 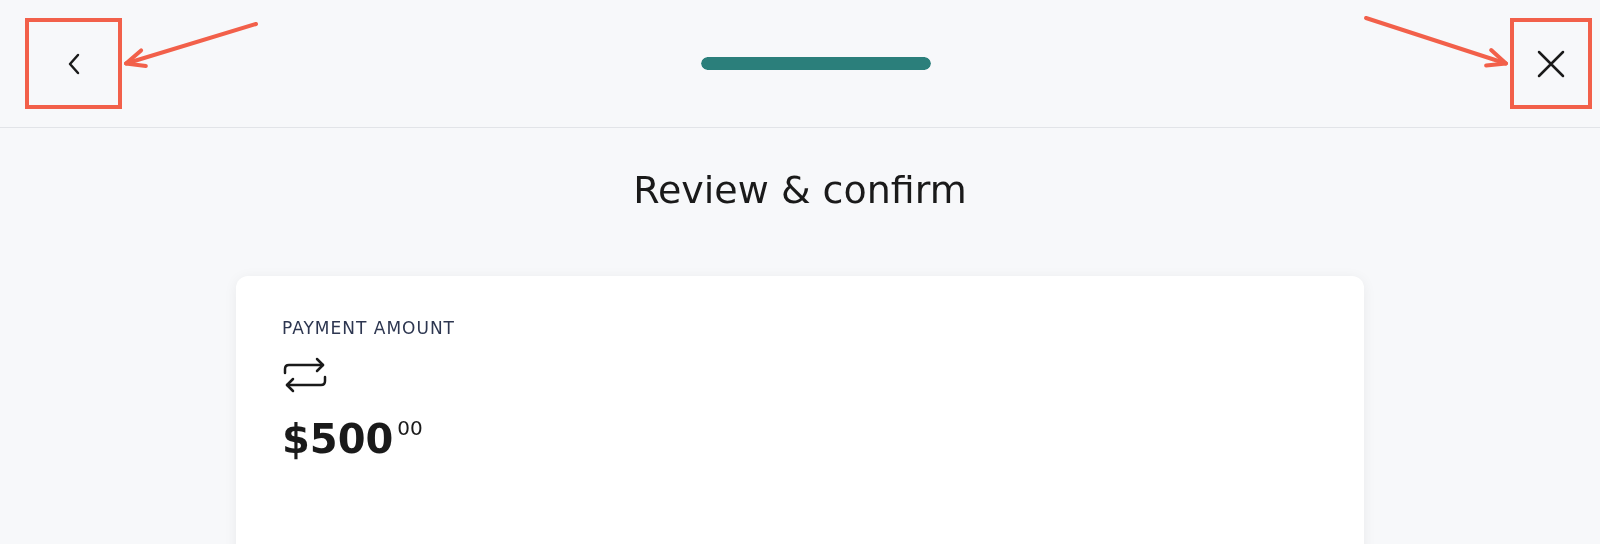 I want to click on close-button, so click(x=1551, y=63).